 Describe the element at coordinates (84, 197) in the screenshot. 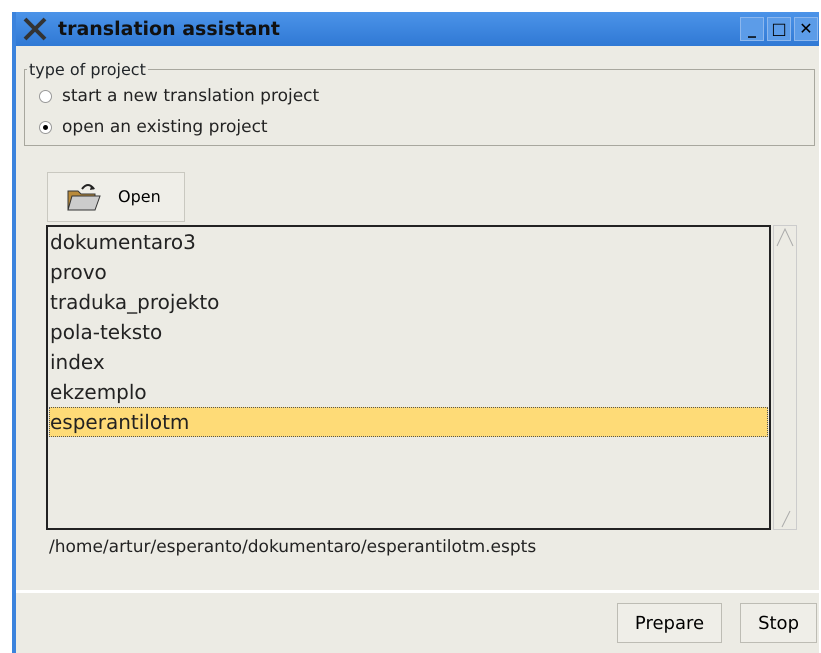

I see `folder-icon` at that location.